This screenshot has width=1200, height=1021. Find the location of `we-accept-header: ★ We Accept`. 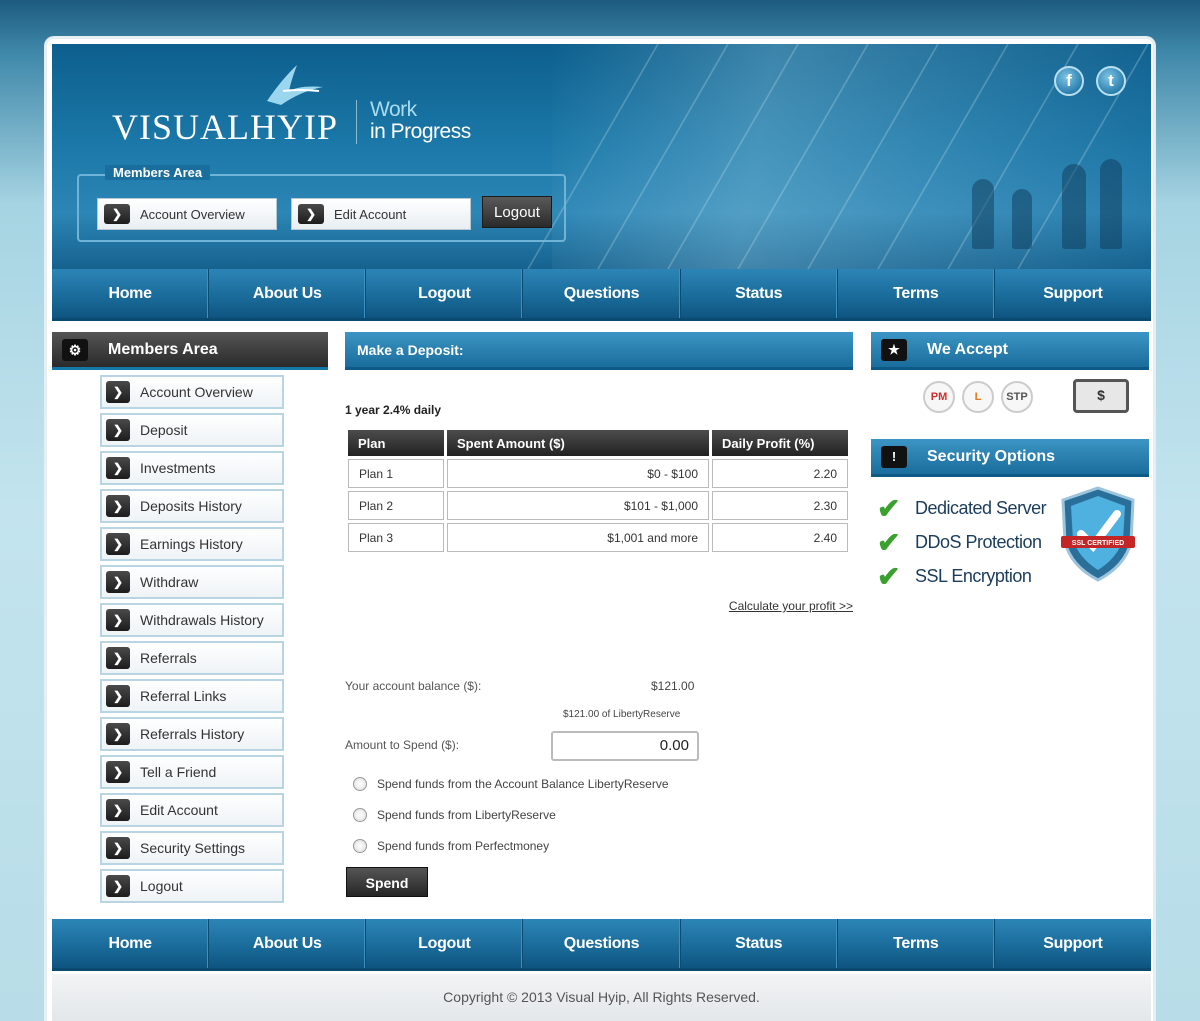

we-accept-header: ★ We Accept is located at coordinates (1010, 351).